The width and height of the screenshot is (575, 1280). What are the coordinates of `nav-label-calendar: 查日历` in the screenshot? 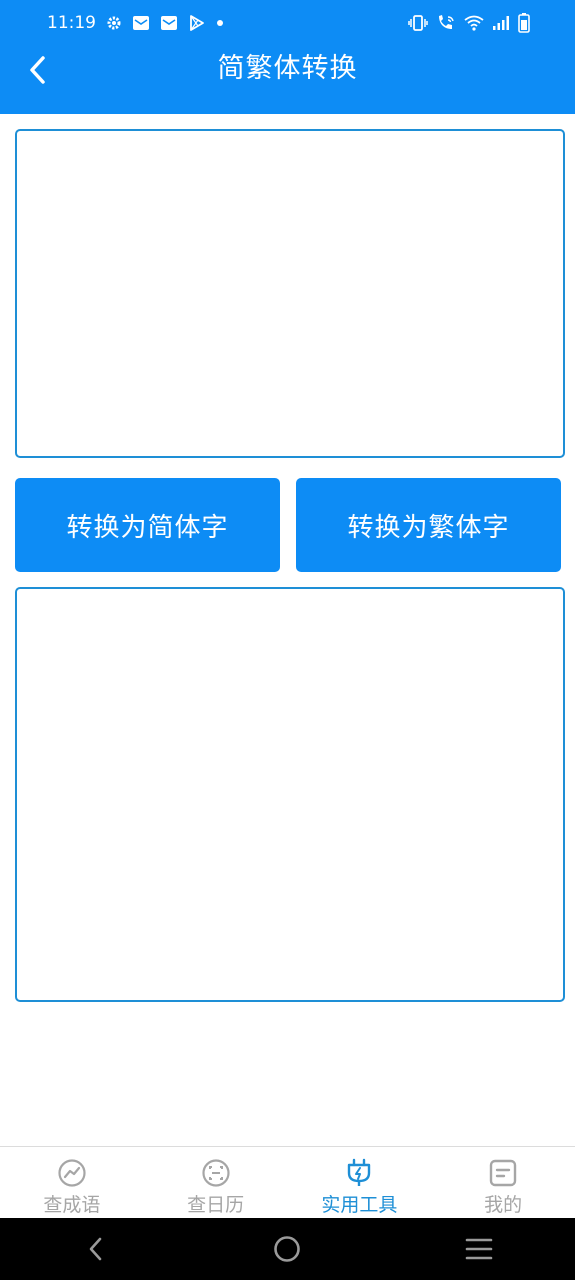 It's located at (216, 1205).